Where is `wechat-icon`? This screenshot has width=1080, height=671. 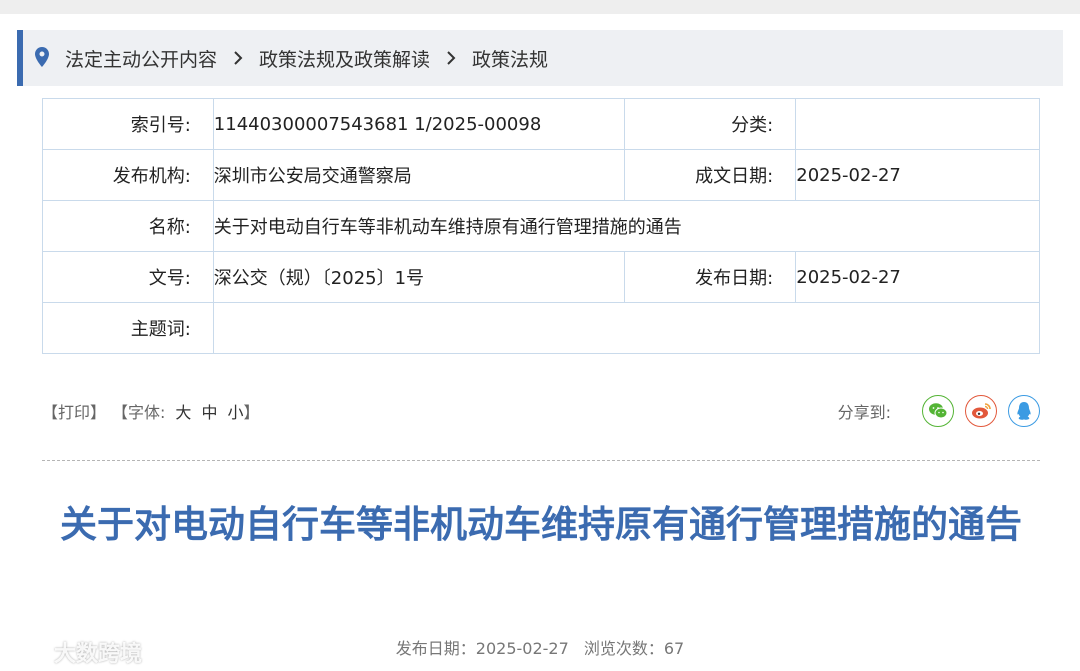
wechat-icon is located at coordinates (938, 411).